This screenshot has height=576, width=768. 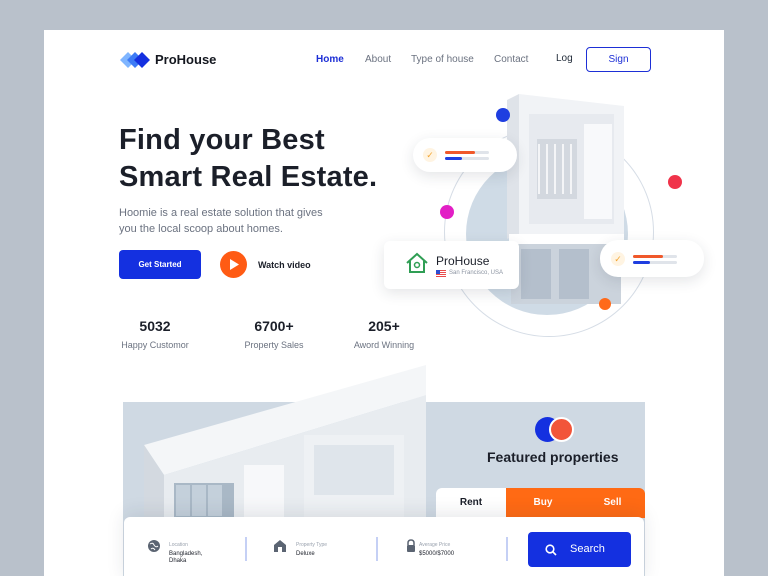 What do you see at coordinates (447, 212) in the screenshot?
I see `magenta-settings-icon` at bounding box center [447, 212].